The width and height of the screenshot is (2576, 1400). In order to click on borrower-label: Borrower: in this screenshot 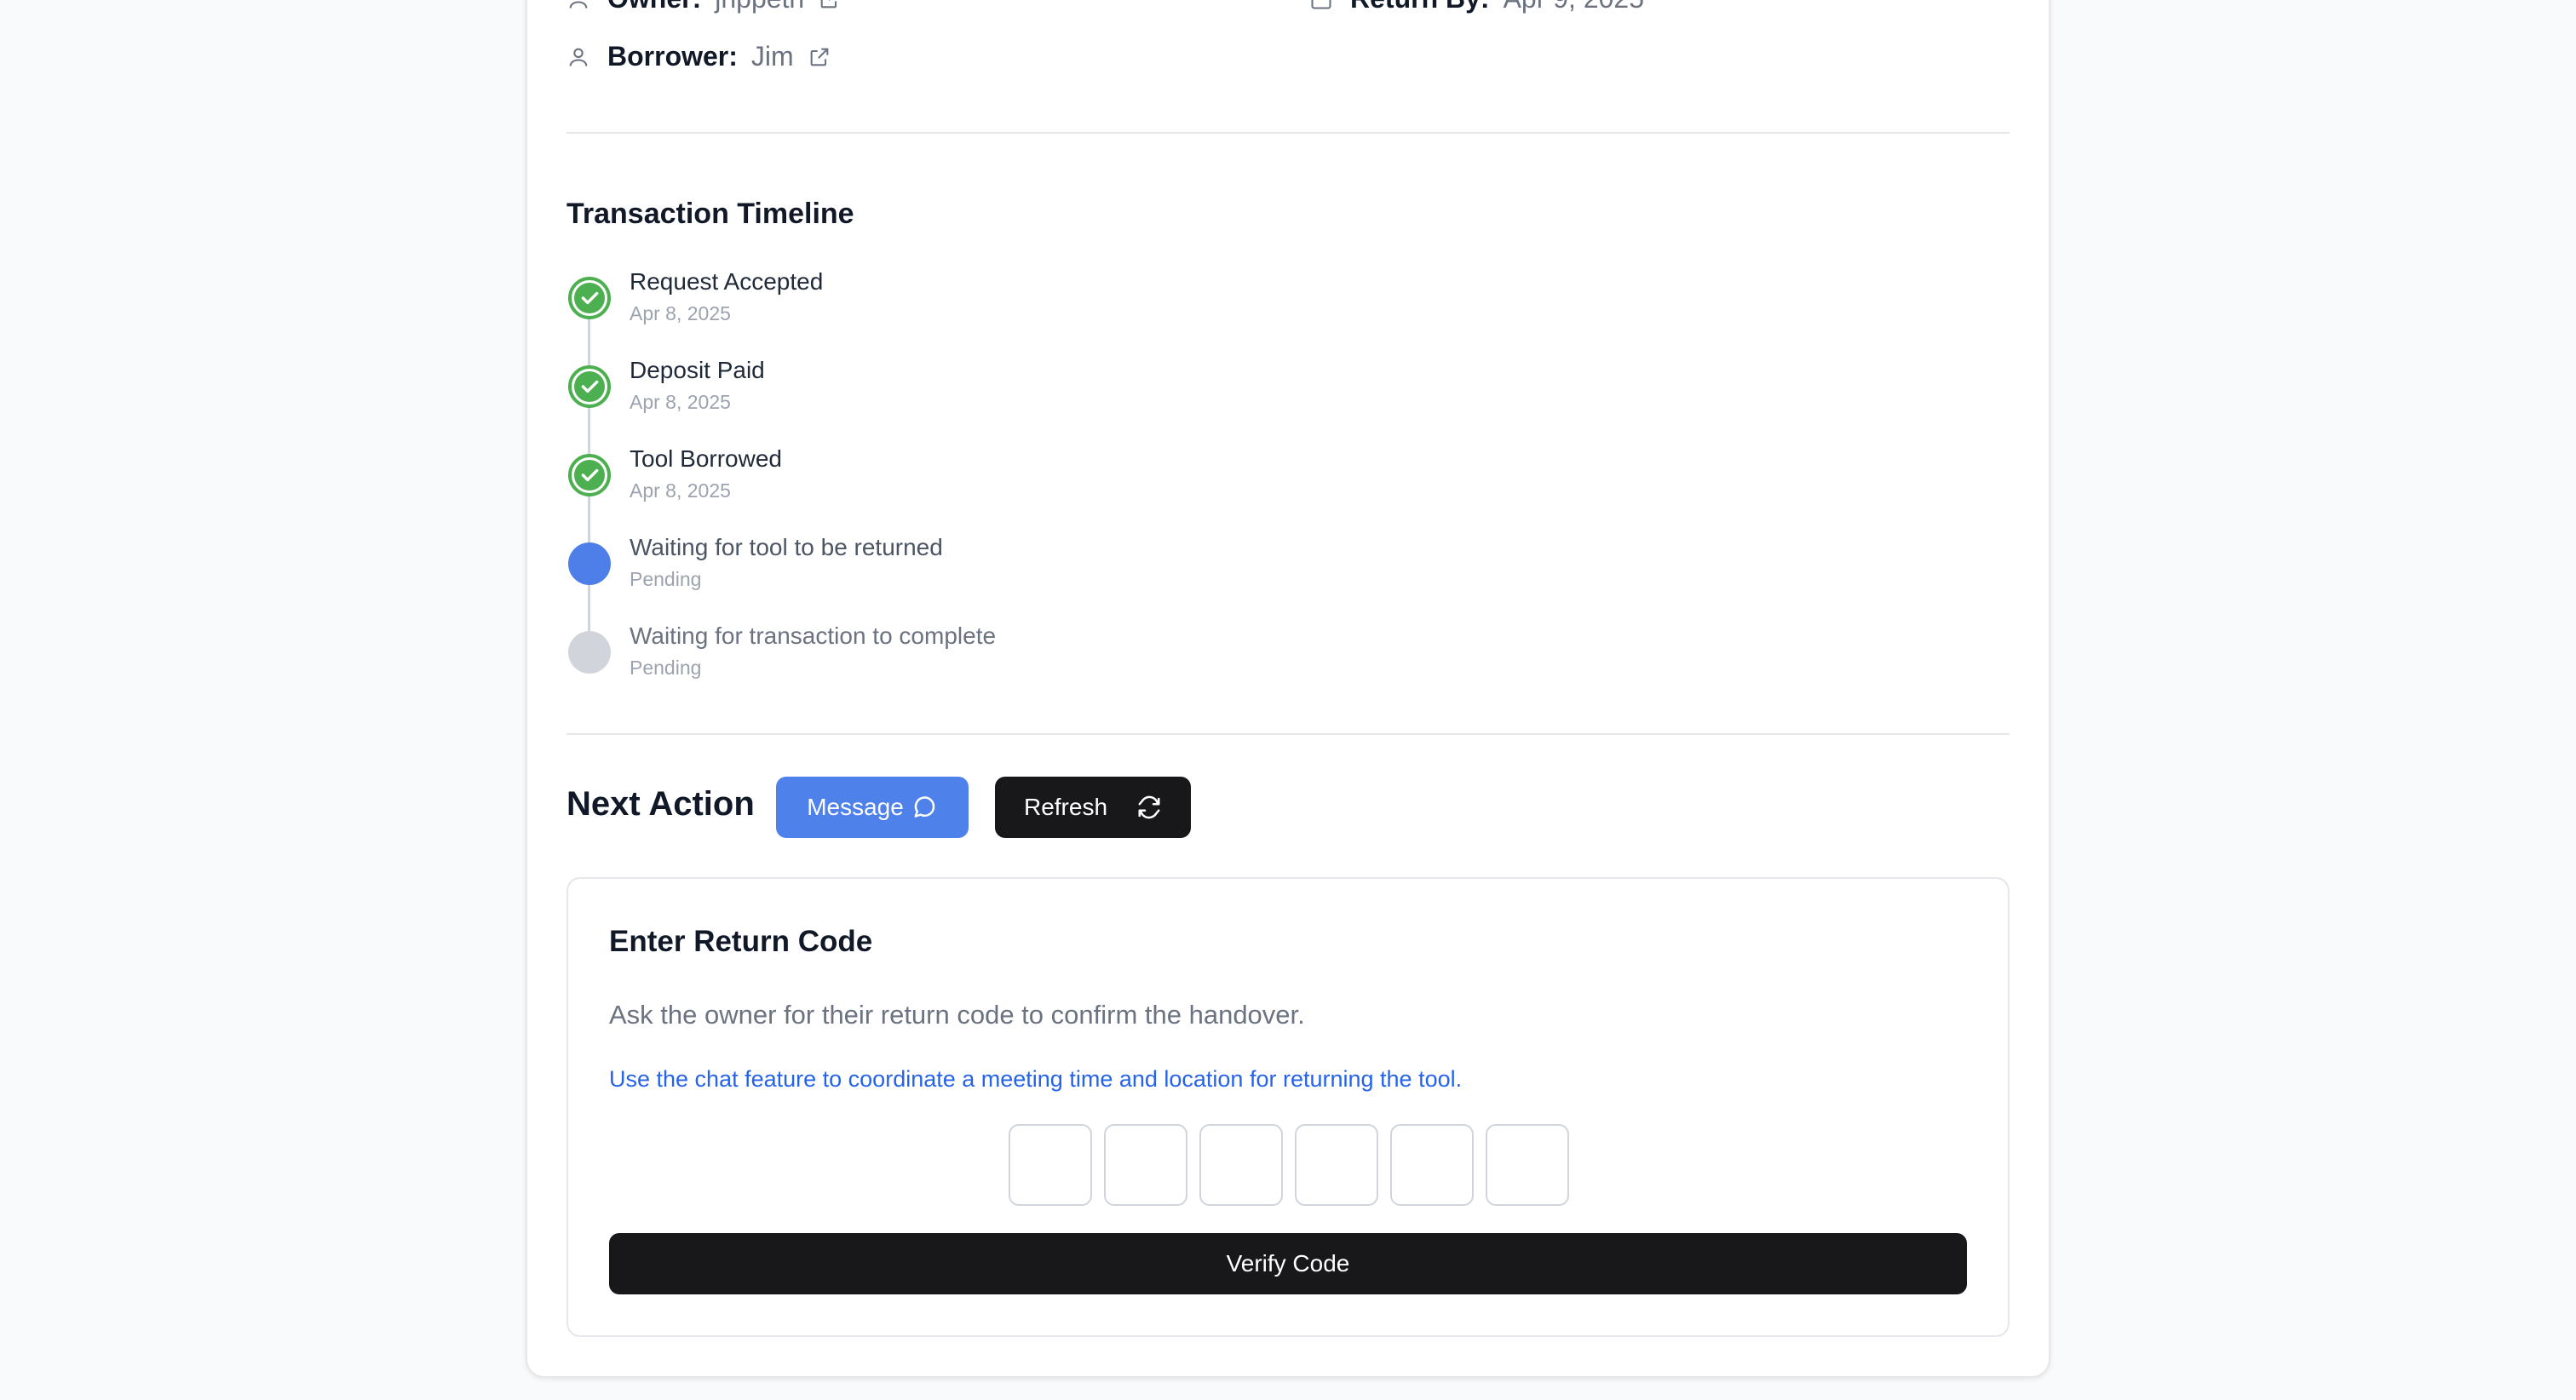, I will do `click(673, 56)`.